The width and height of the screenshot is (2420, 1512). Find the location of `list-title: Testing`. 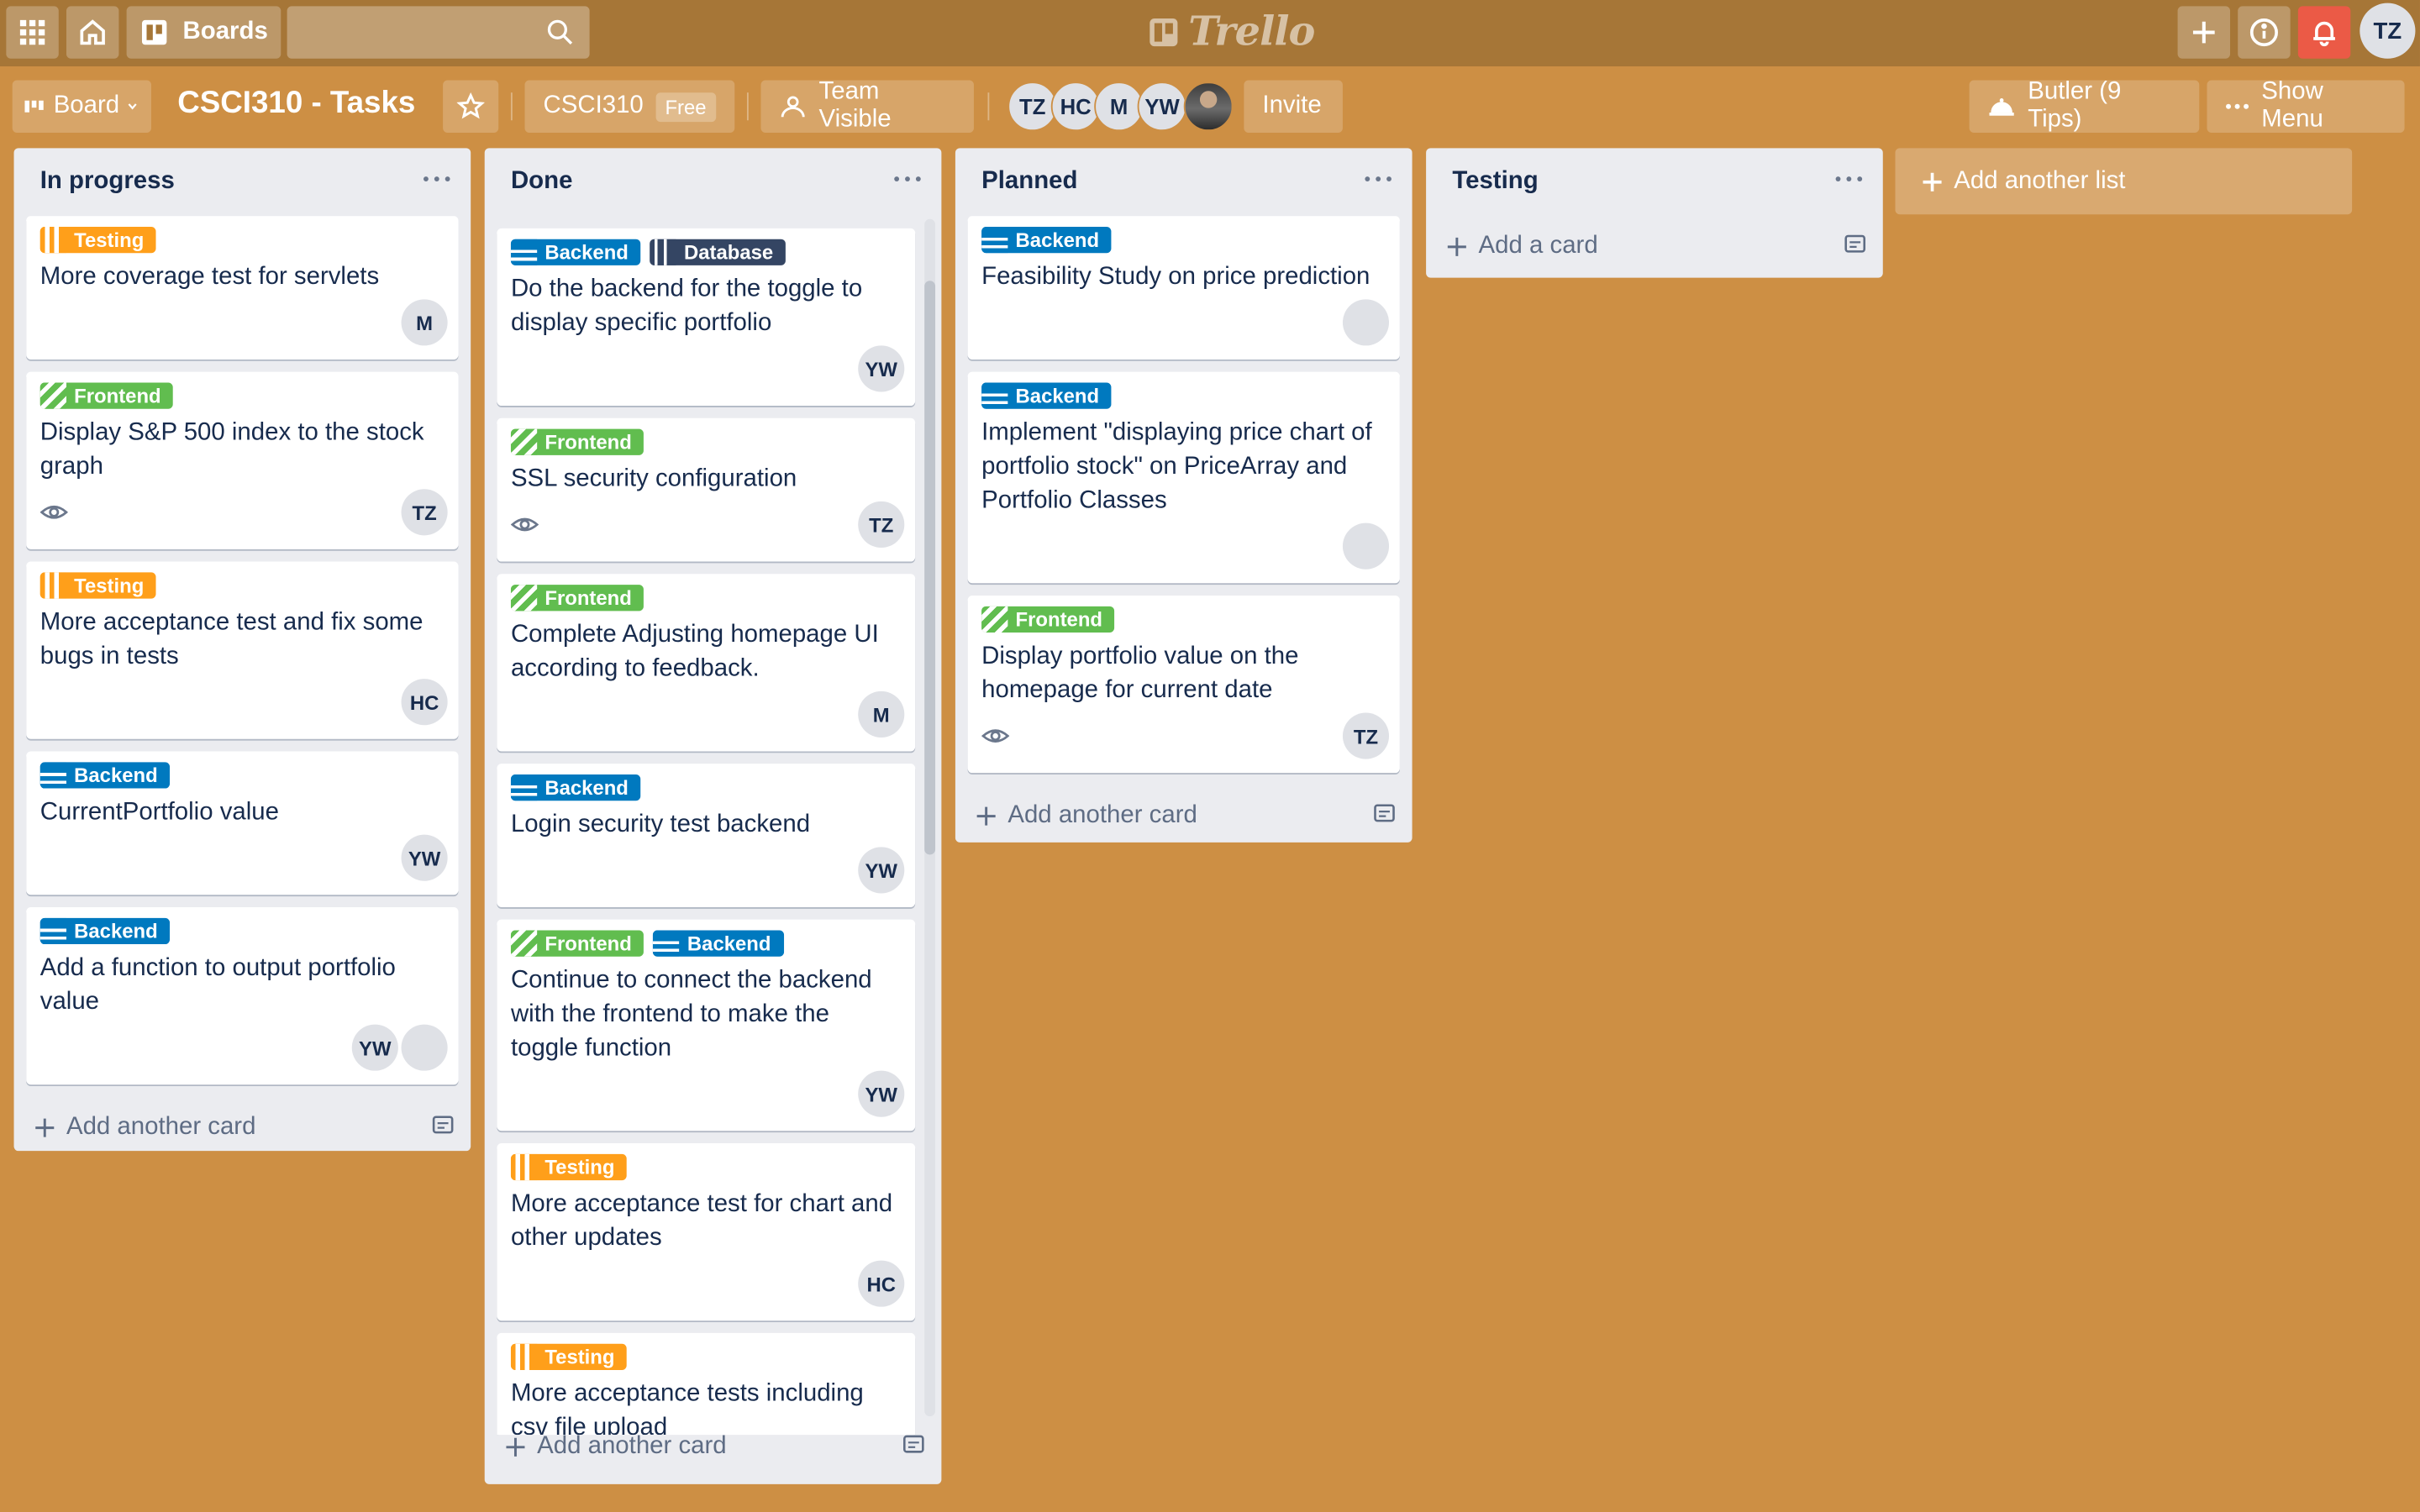

list-title: Testing is located at coordinates (1495, 182).